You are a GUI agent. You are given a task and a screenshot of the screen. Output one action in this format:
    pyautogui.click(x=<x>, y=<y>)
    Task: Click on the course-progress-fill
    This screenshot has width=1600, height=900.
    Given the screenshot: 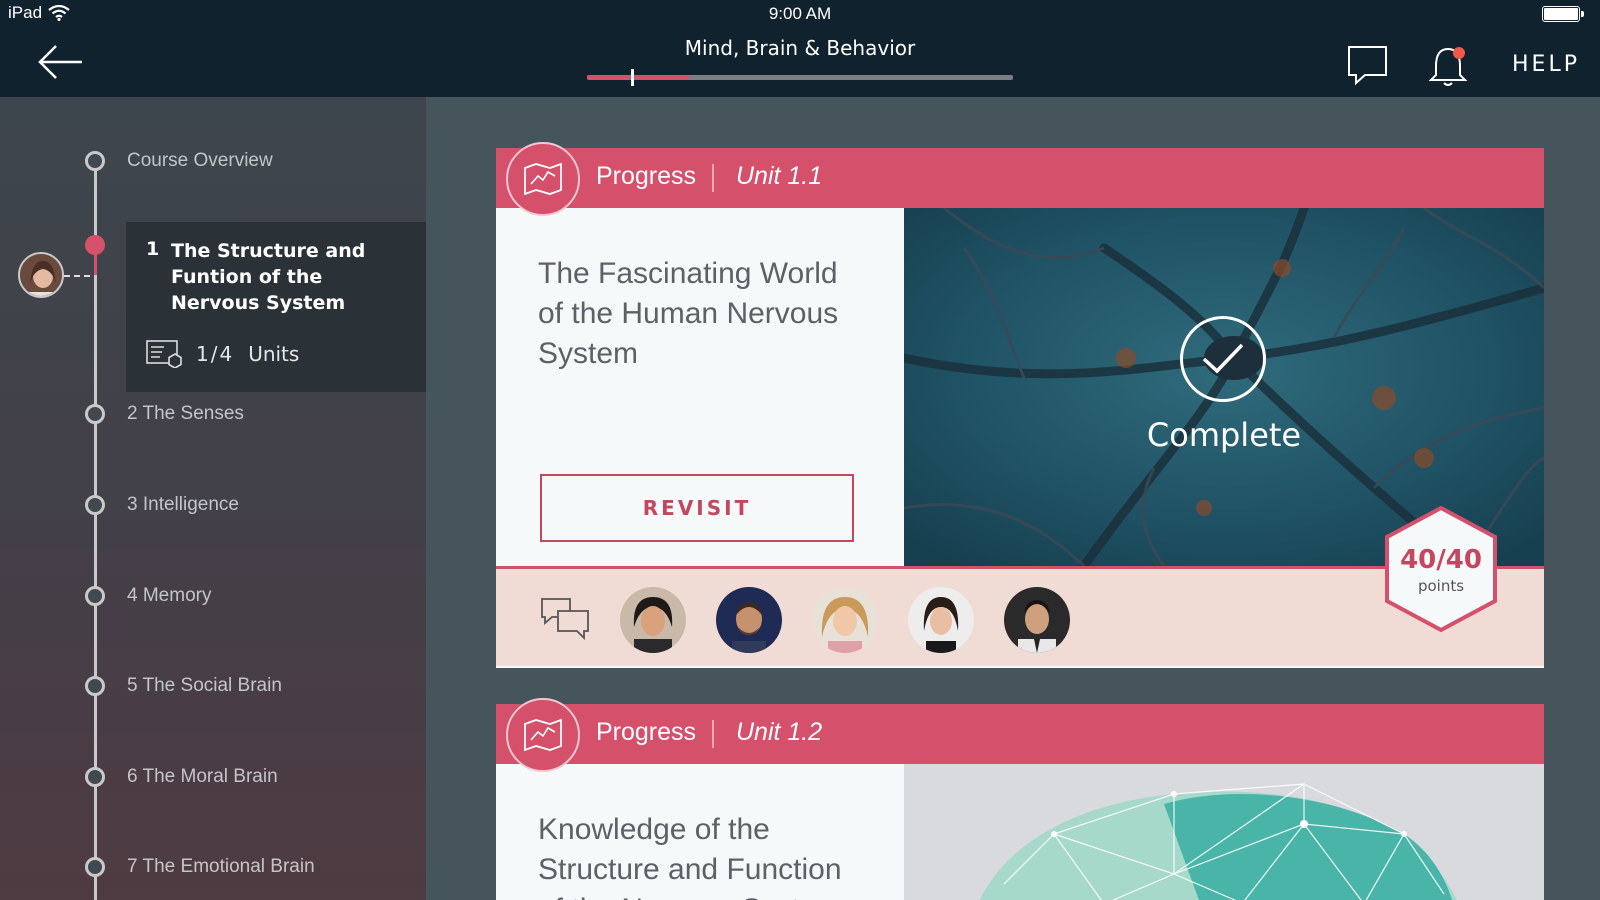 What is the action you would take?
    pyautogui.click(x=638, y=77)
    